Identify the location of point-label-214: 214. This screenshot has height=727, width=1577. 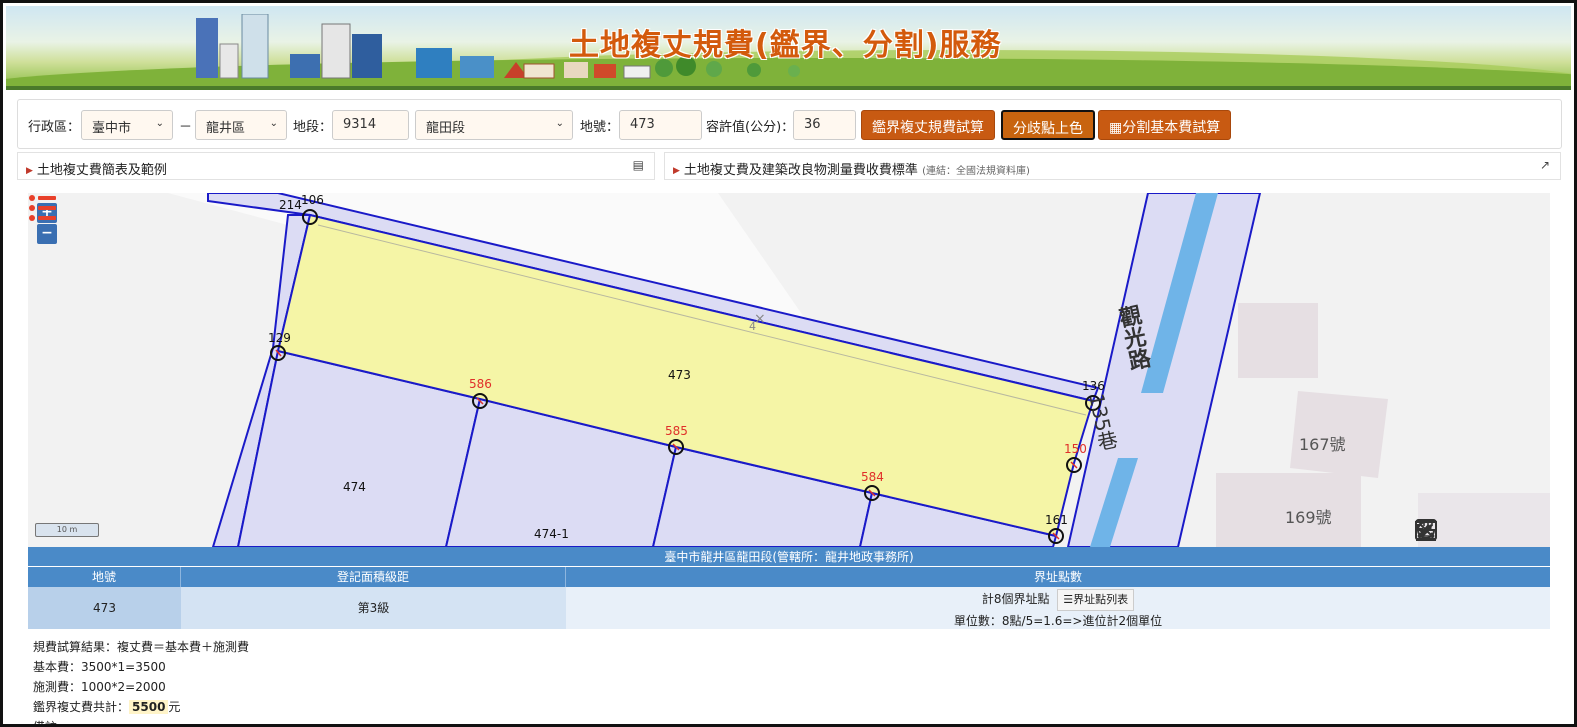
(290, 205).